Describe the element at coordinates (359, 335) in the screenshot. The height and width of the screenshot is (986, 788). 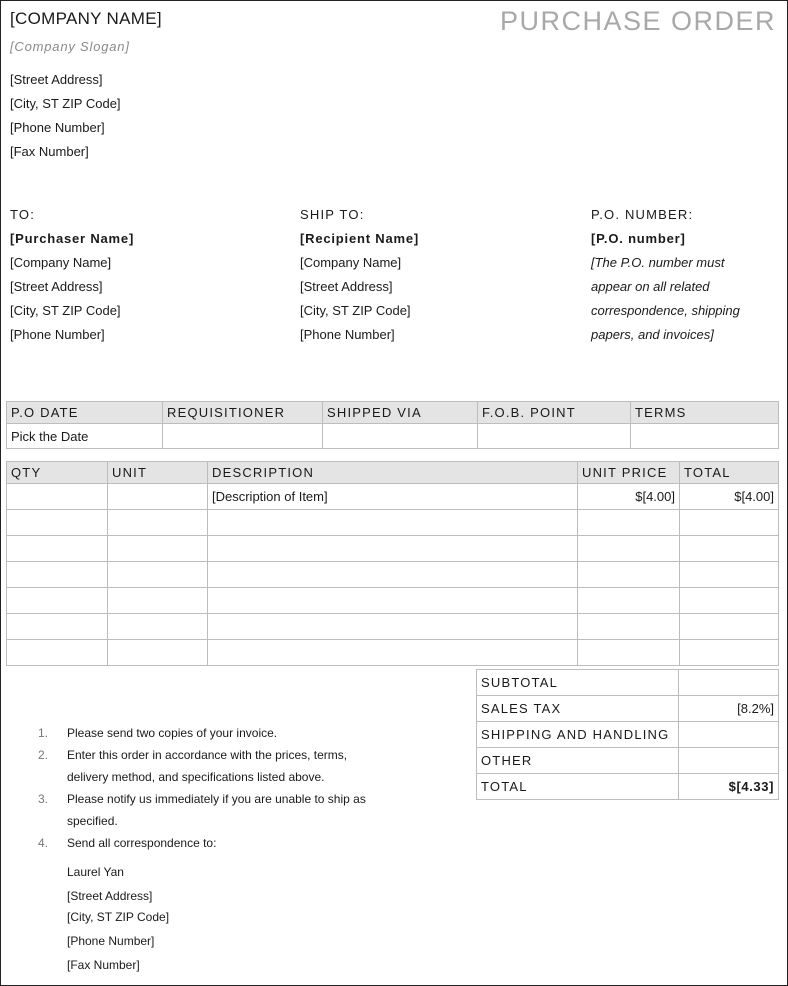
I see `ship-to-phone: [Phone Number]` at that location.